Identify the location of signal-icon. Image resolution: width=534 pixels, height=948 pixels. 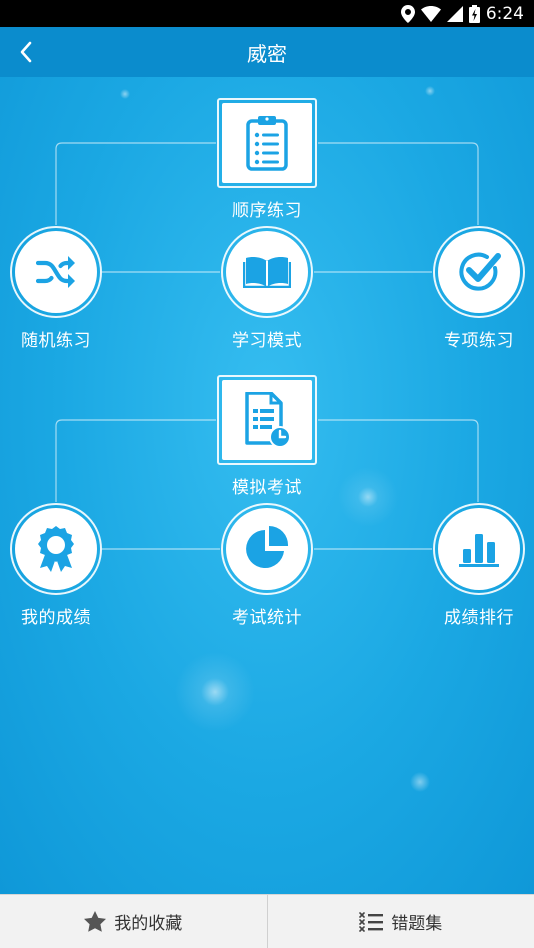
(454, 13).